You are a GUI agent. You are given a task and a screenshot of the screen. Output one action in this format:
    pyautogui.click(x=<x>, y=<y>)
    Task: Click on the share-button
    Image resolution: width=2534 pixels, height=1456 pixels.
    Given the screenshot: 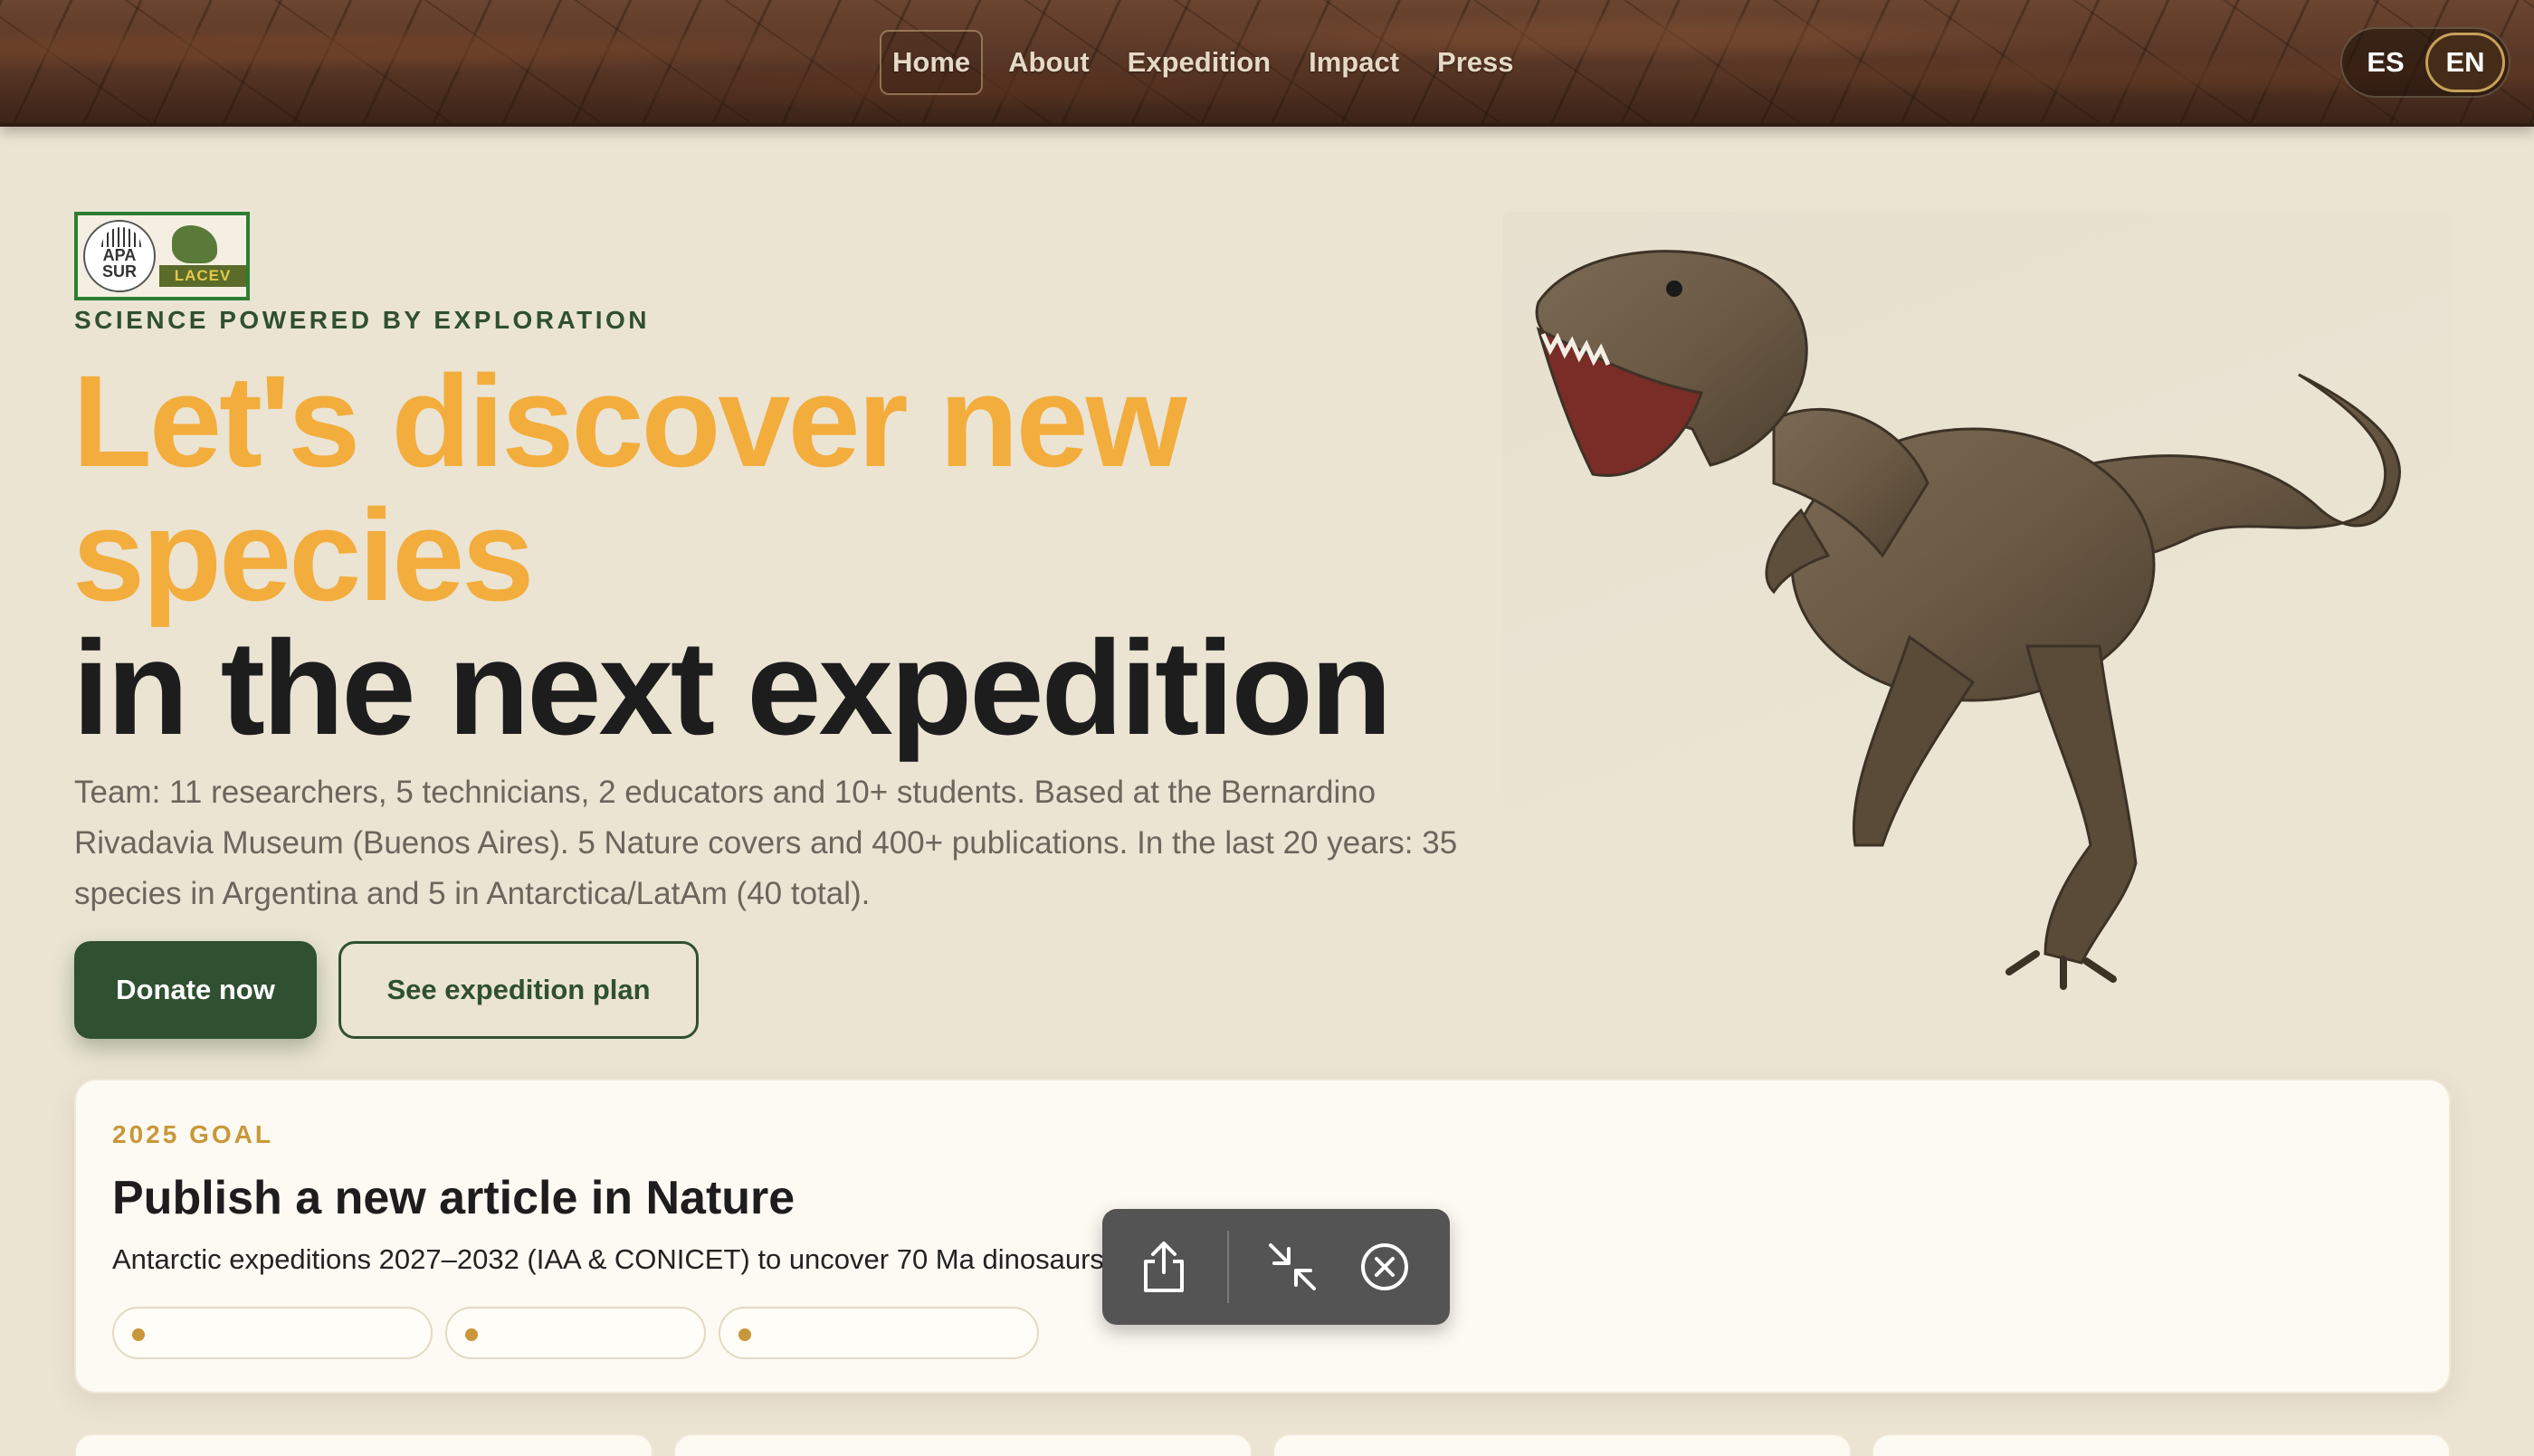 What is the action you would take?
    pyautogui.click(x=1164, y=1267)
    